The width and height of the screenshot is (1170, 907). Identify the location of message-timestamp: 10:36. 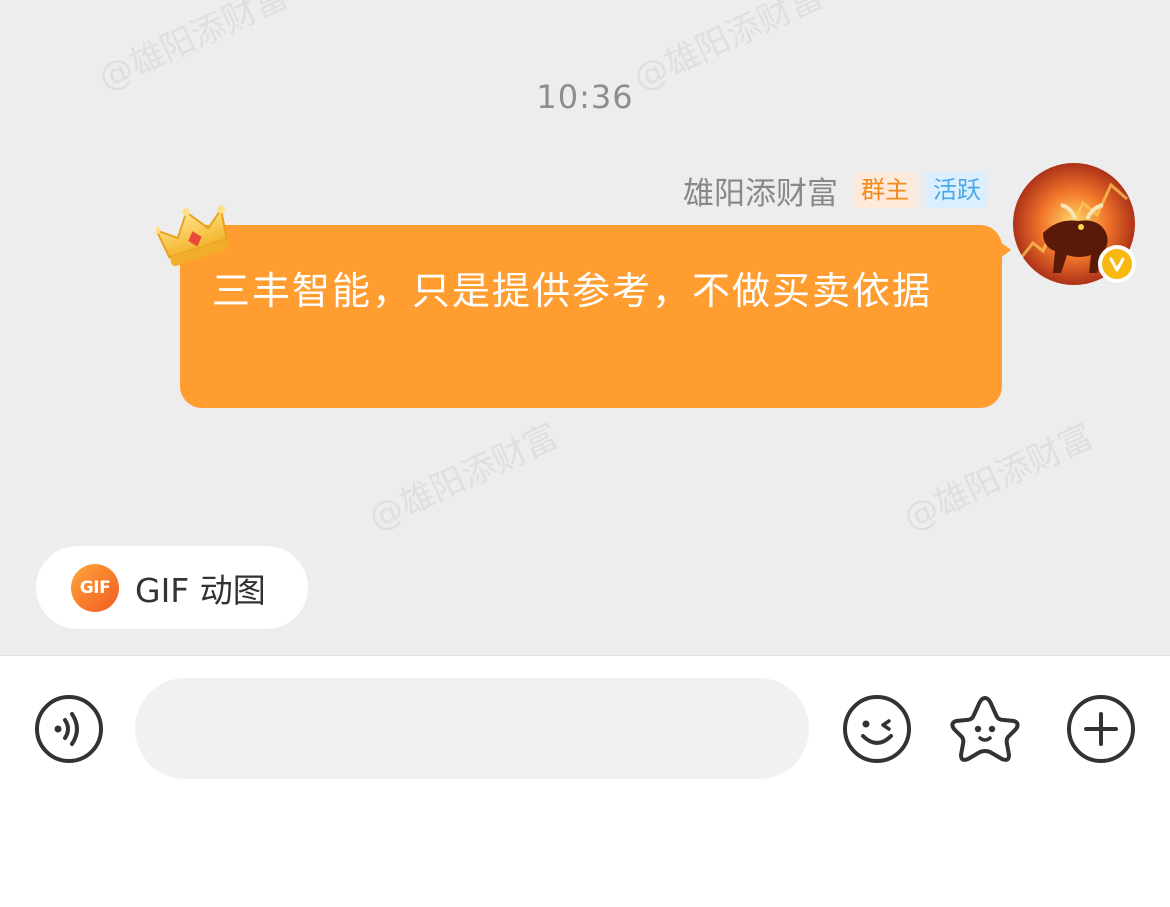
(585, 97).